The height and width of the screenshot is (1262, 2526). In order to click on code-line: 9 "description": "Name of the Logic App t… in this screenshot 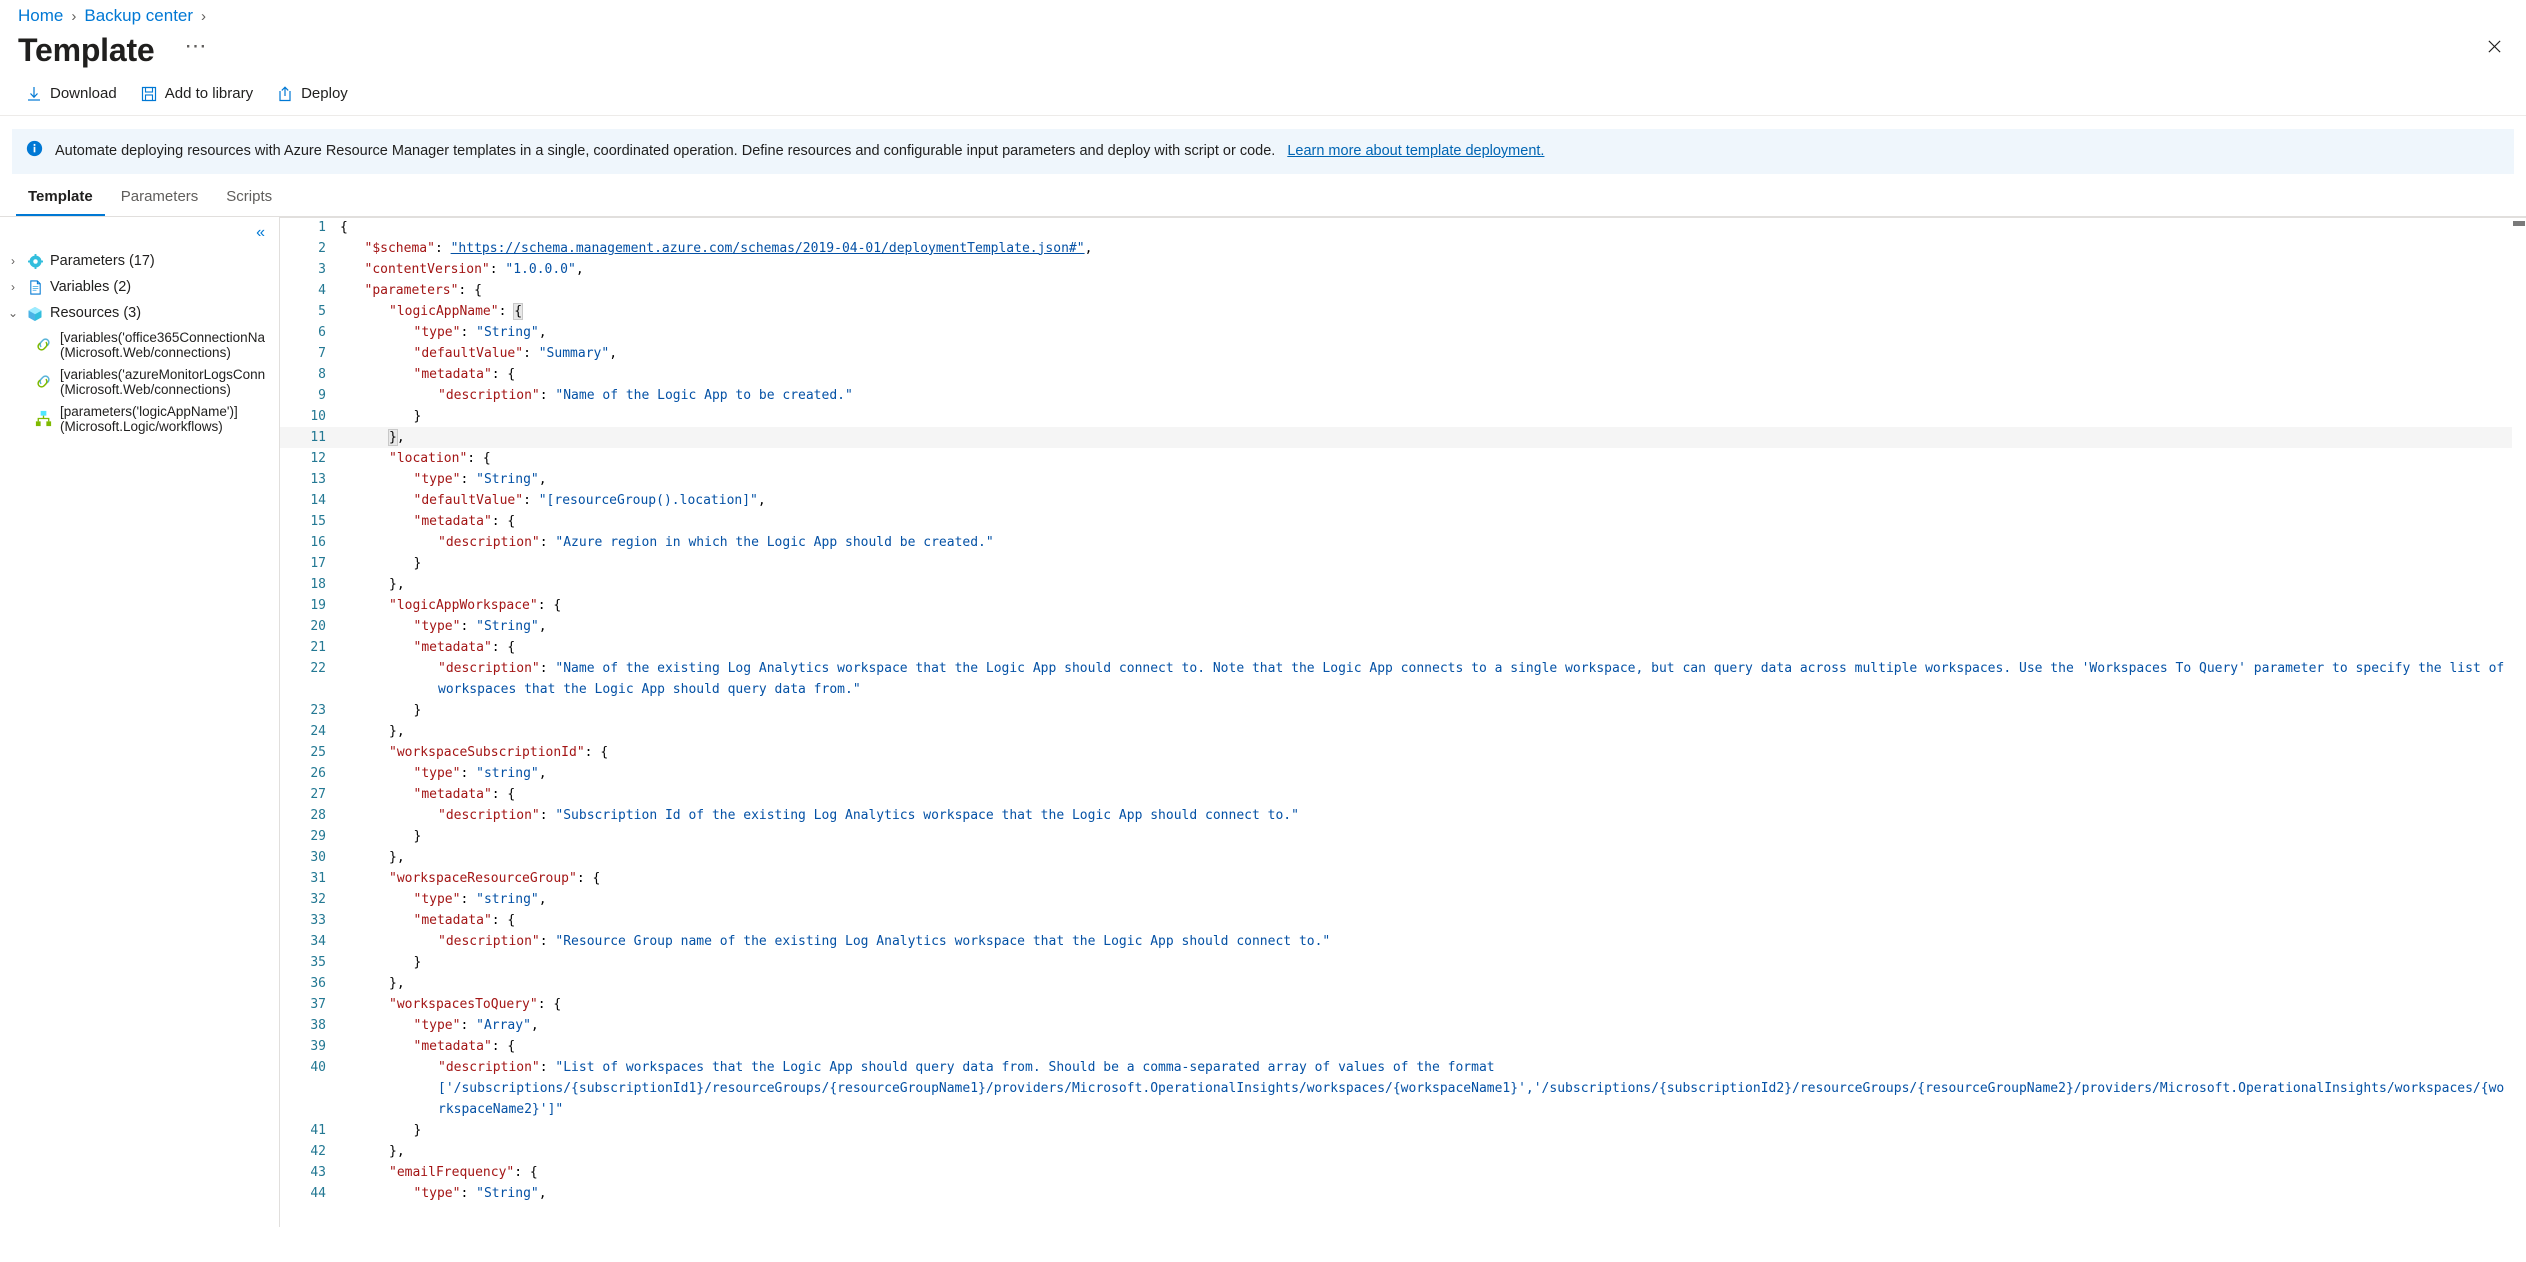, I will do `click(1396, 395)`.